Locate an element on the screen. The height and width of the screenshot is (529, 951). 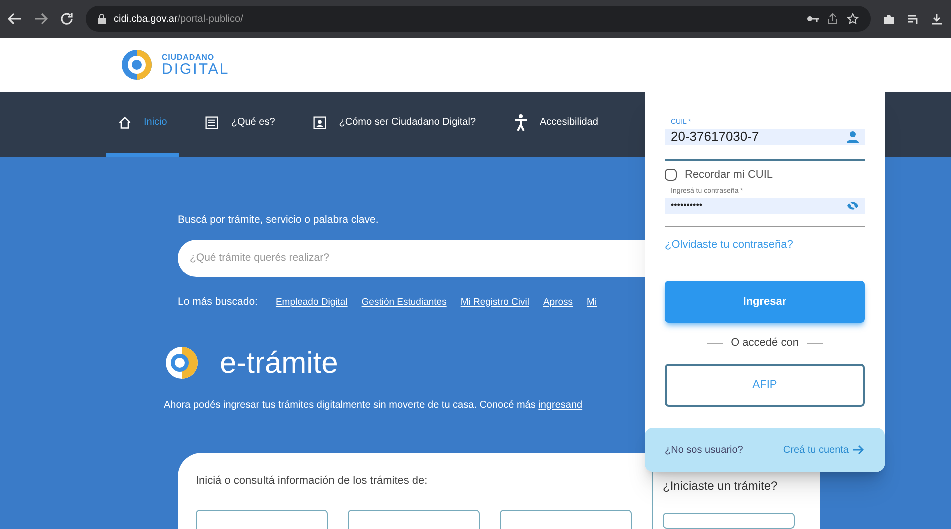
nav-item: Inicio is located at coordinates (143, 124).